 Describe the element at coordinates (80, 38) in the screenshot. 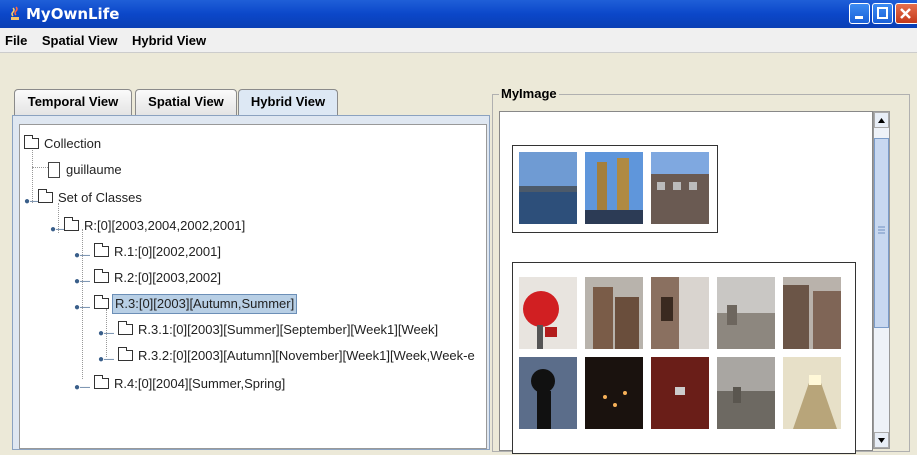

I see `menu-spatial-view: Spatial View` at that location.